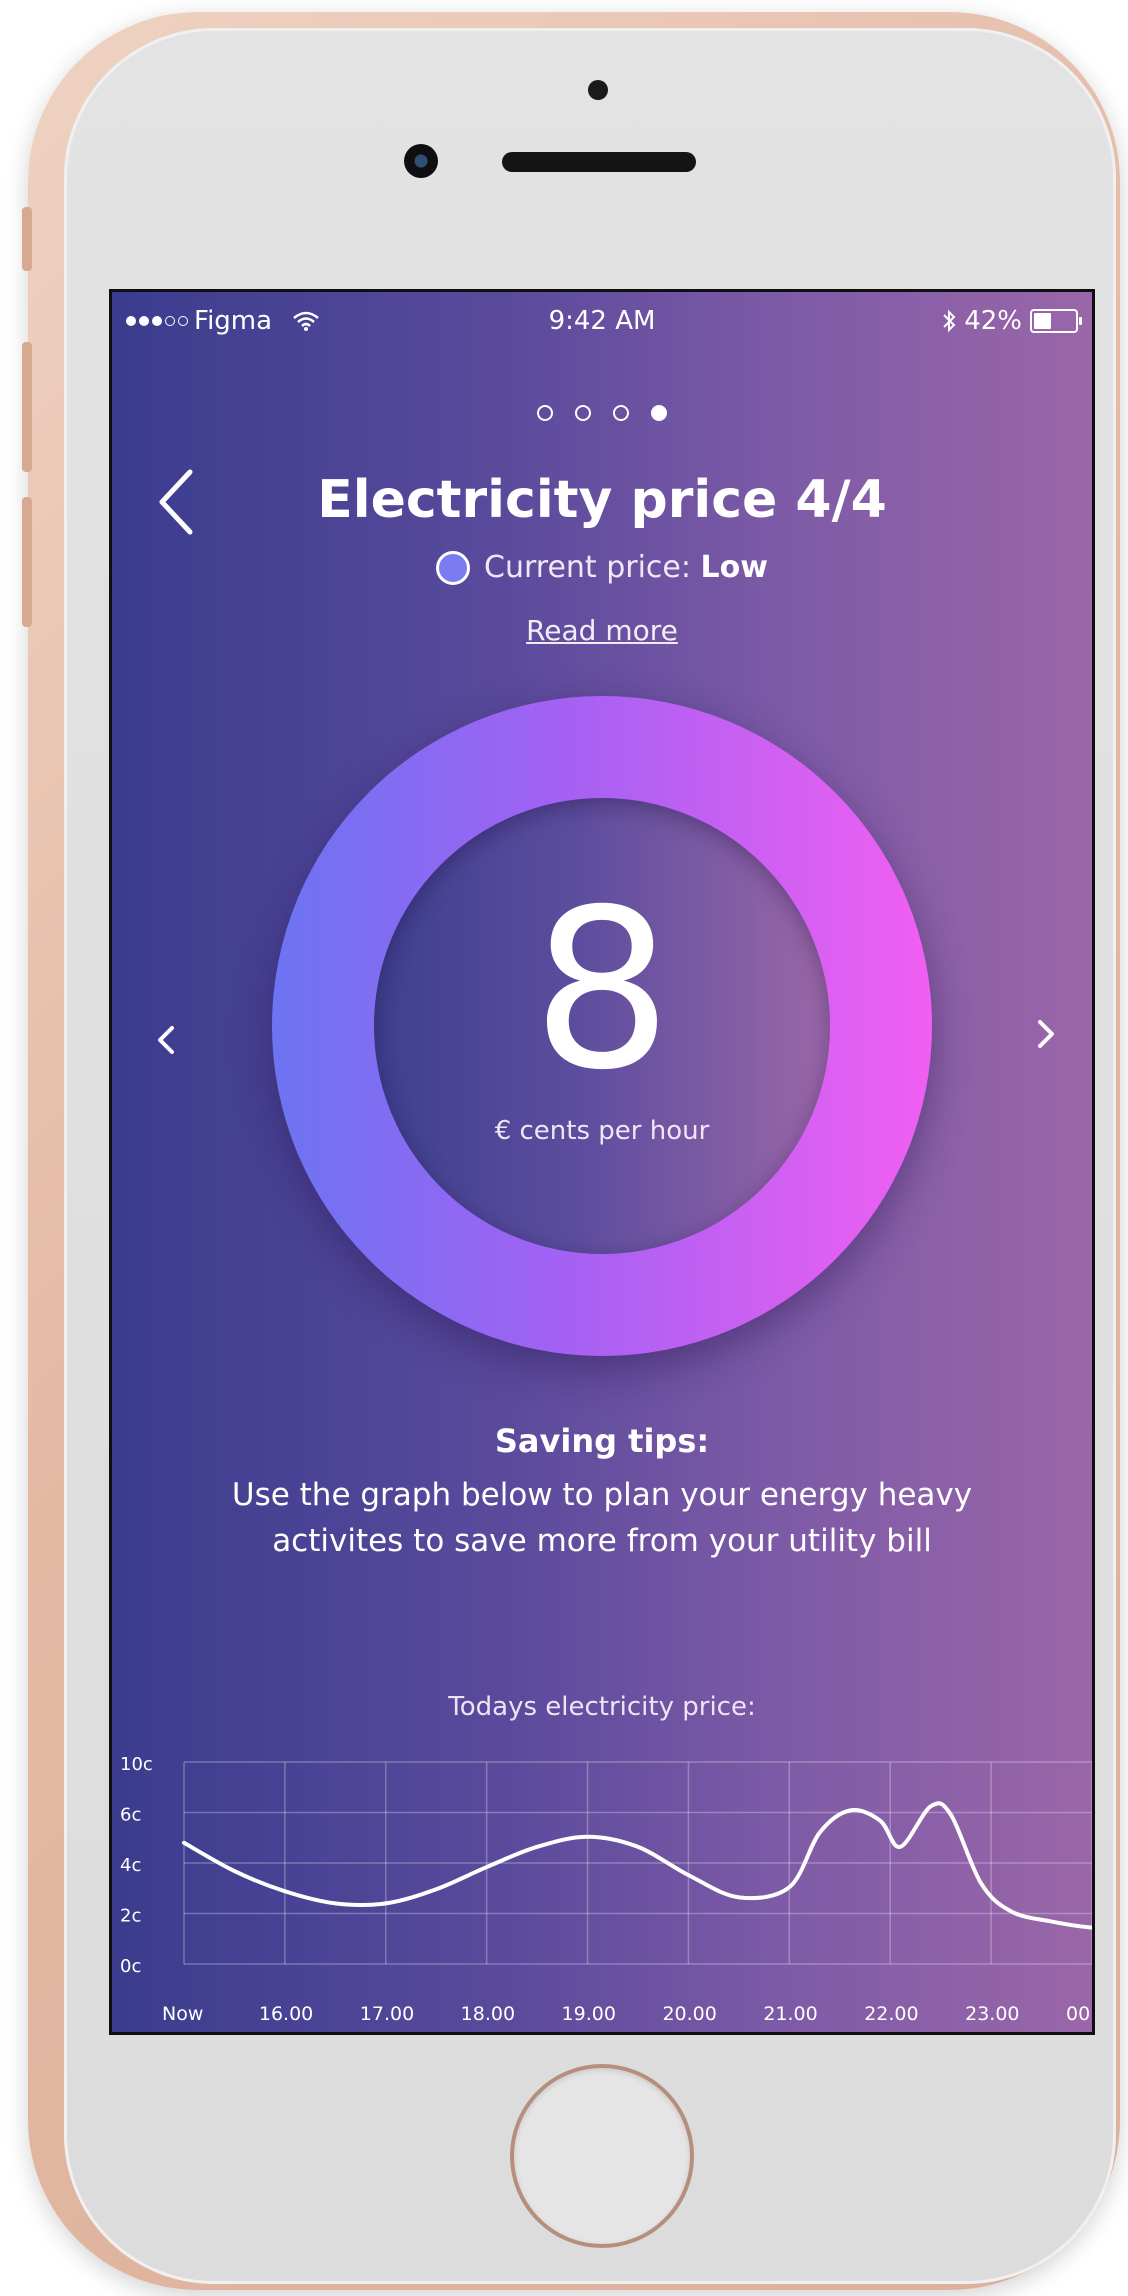 The height and width of the screenshot is (2296, 1128). I want to click on earpiece-speaker, so click(599, 162).